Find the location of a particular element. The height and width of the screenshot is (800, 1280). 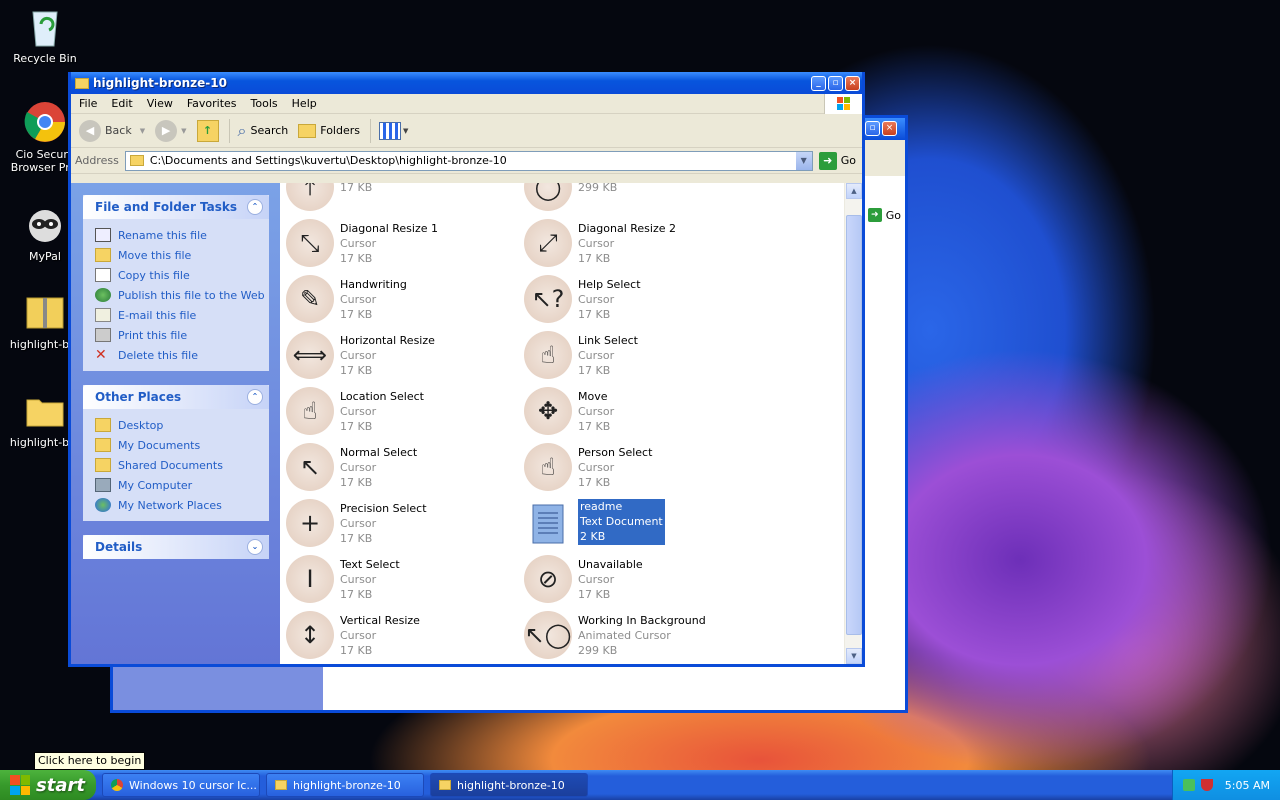

back-button: ◀ Back ▼ is located at coordinates (112, 130).